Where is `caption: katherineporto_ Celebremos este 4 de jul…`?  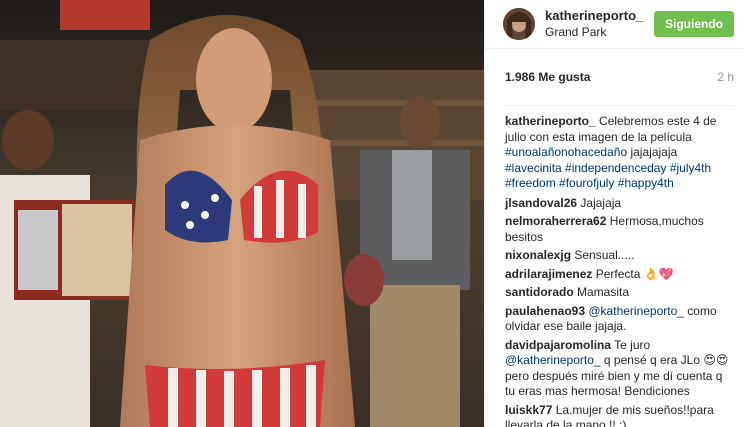 caption: katherineporto_ Celebremos este 4 de jul… is located at coordinates (619, 153).